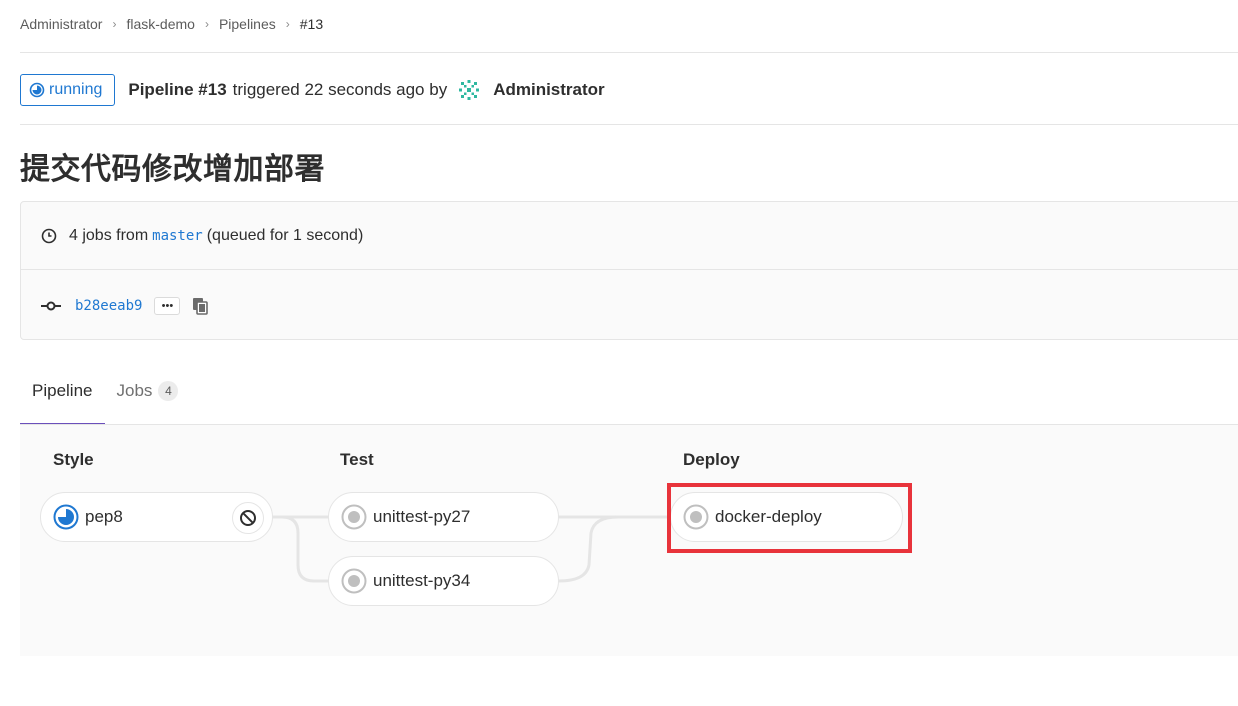  I want to click on jobs-count-badge: 4, so click(168, 390).